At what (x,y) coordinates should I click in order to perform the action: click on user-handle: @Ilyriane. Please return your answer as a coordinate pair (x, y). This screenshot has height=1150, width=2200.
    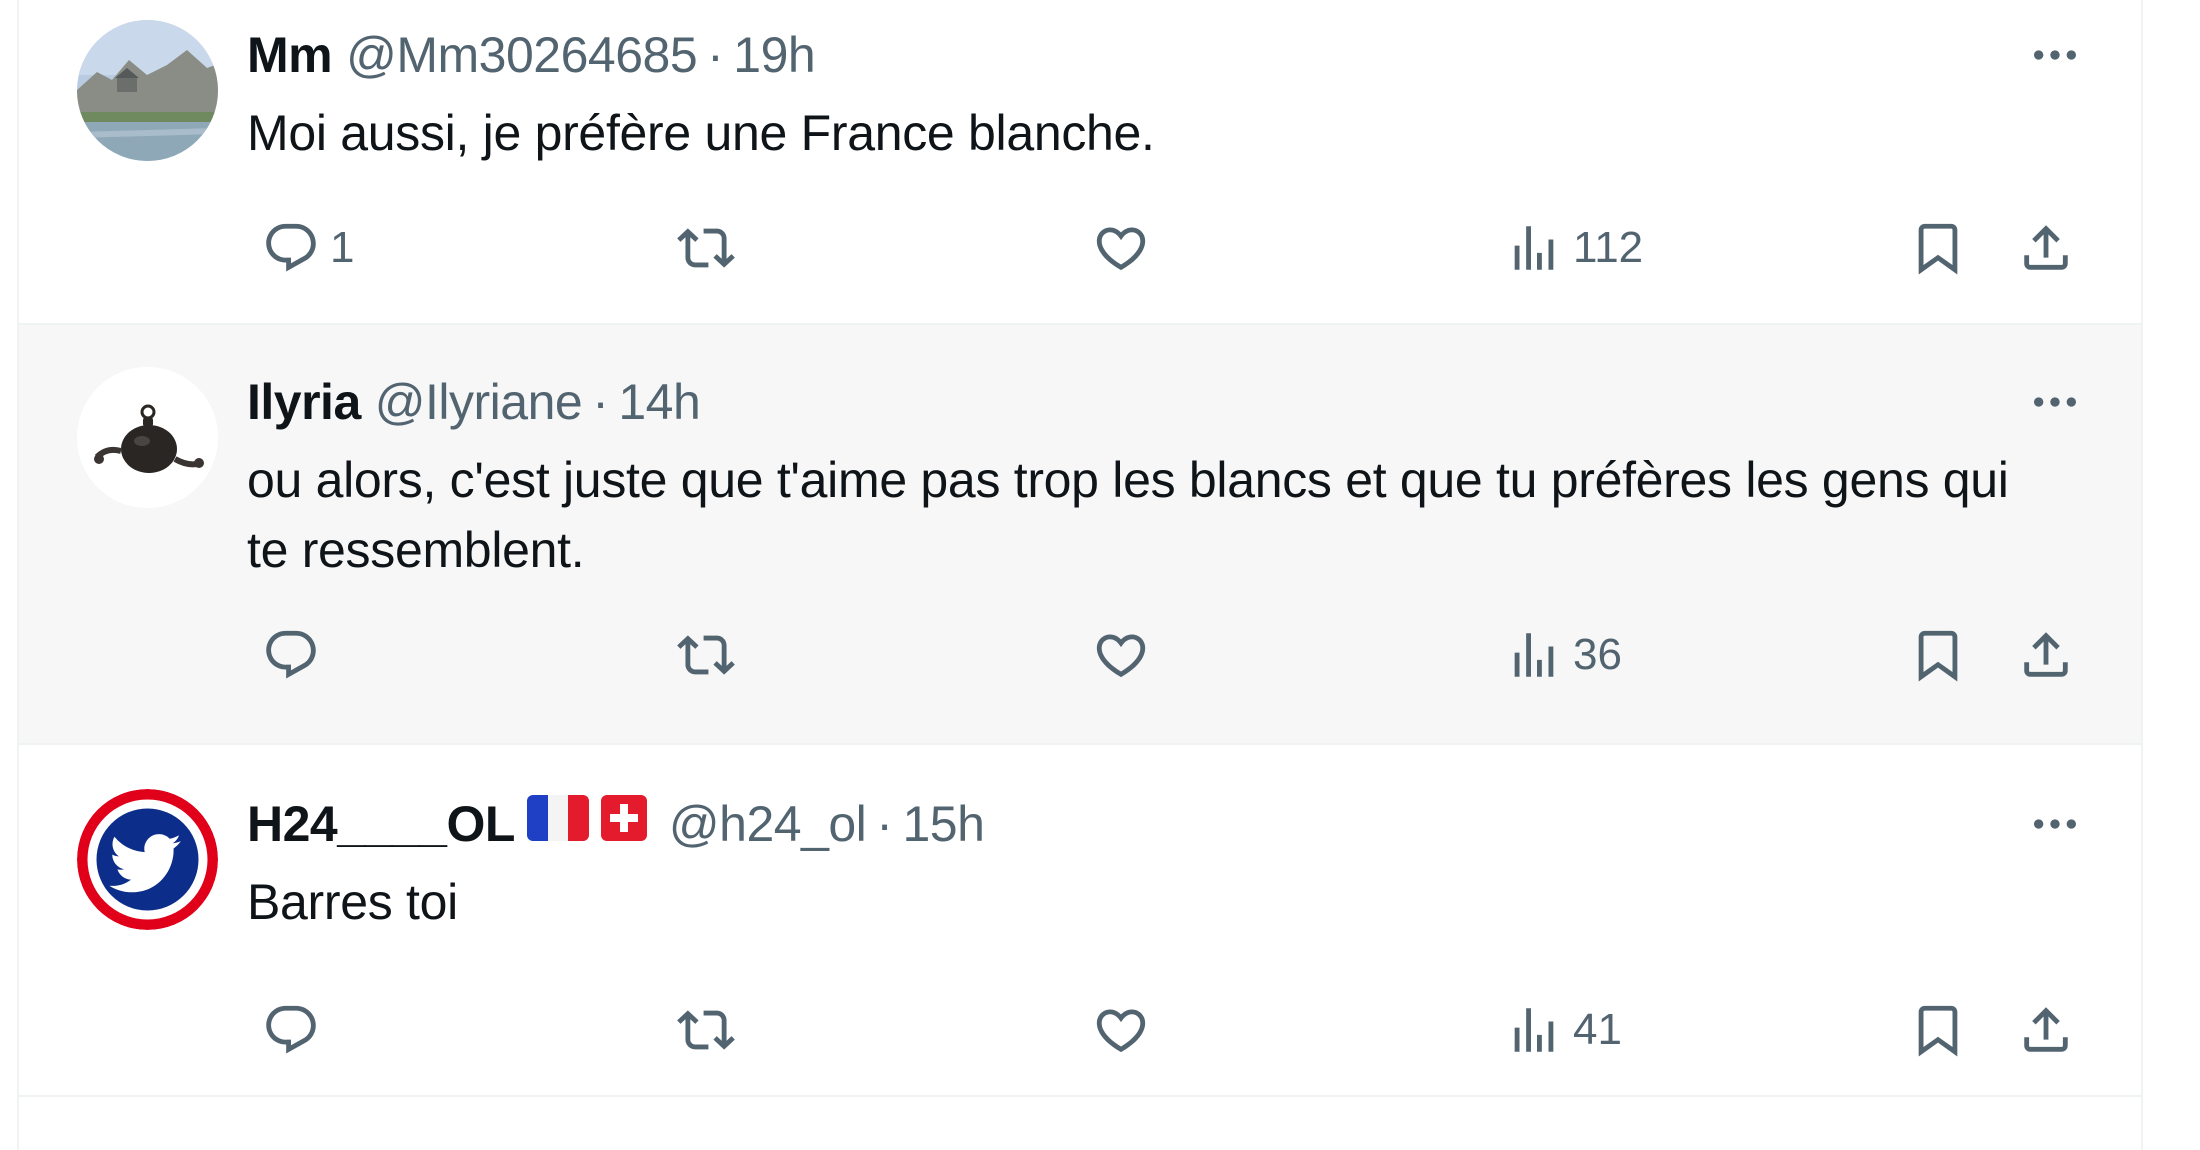
    Looking at the image, I should click on (479, 402).